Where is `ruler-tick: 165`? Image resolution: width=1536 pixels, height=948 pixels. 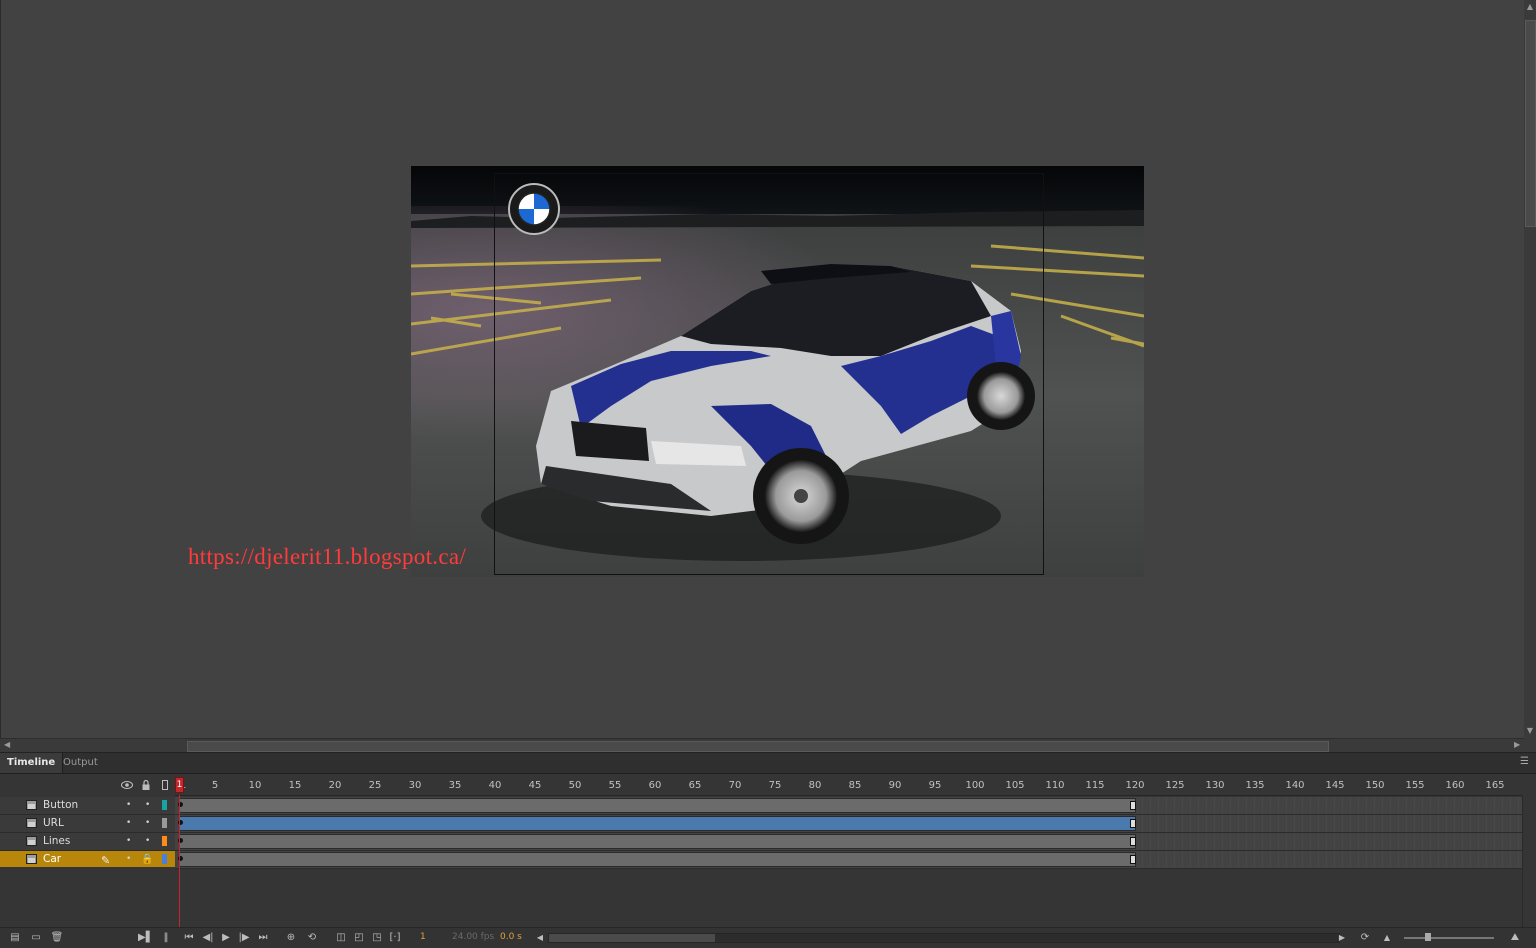
ruler-tick: 165 is located at coordinates (1495, 785).